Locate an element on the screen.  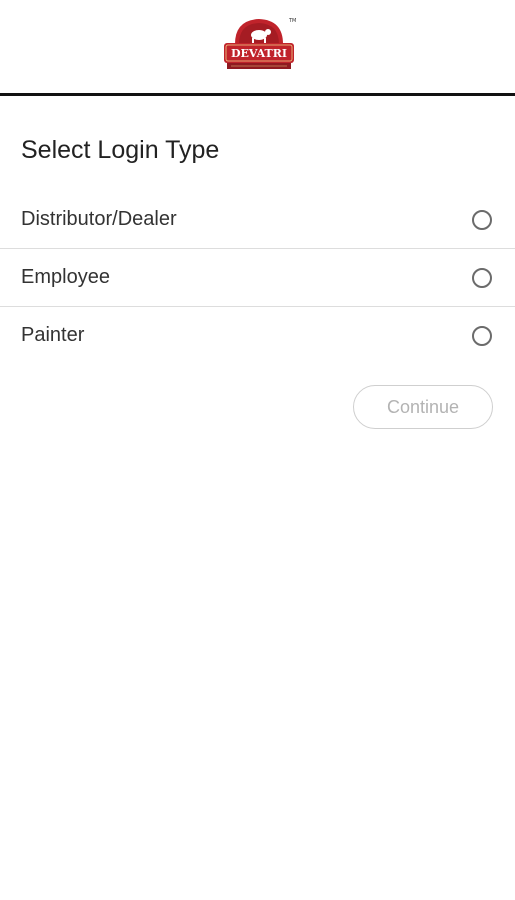
logo-text: DEVATRI is located at coordinates (259, 53).